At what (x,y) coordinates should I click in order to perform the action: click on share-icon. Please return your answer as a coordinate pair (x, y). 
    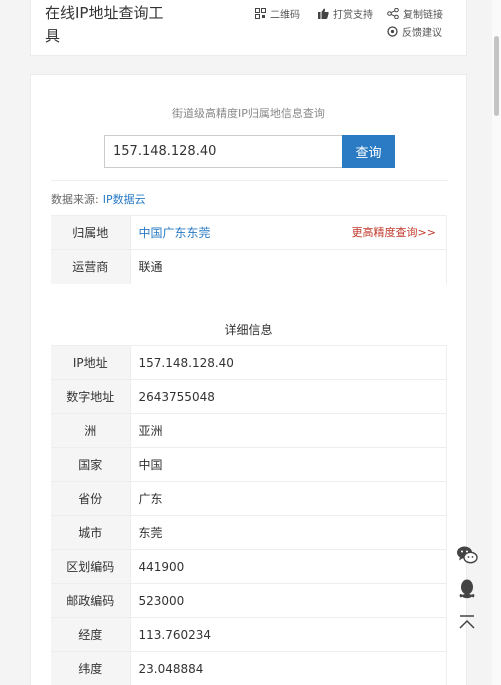
    Looking at the image, I should click on (393, 13).